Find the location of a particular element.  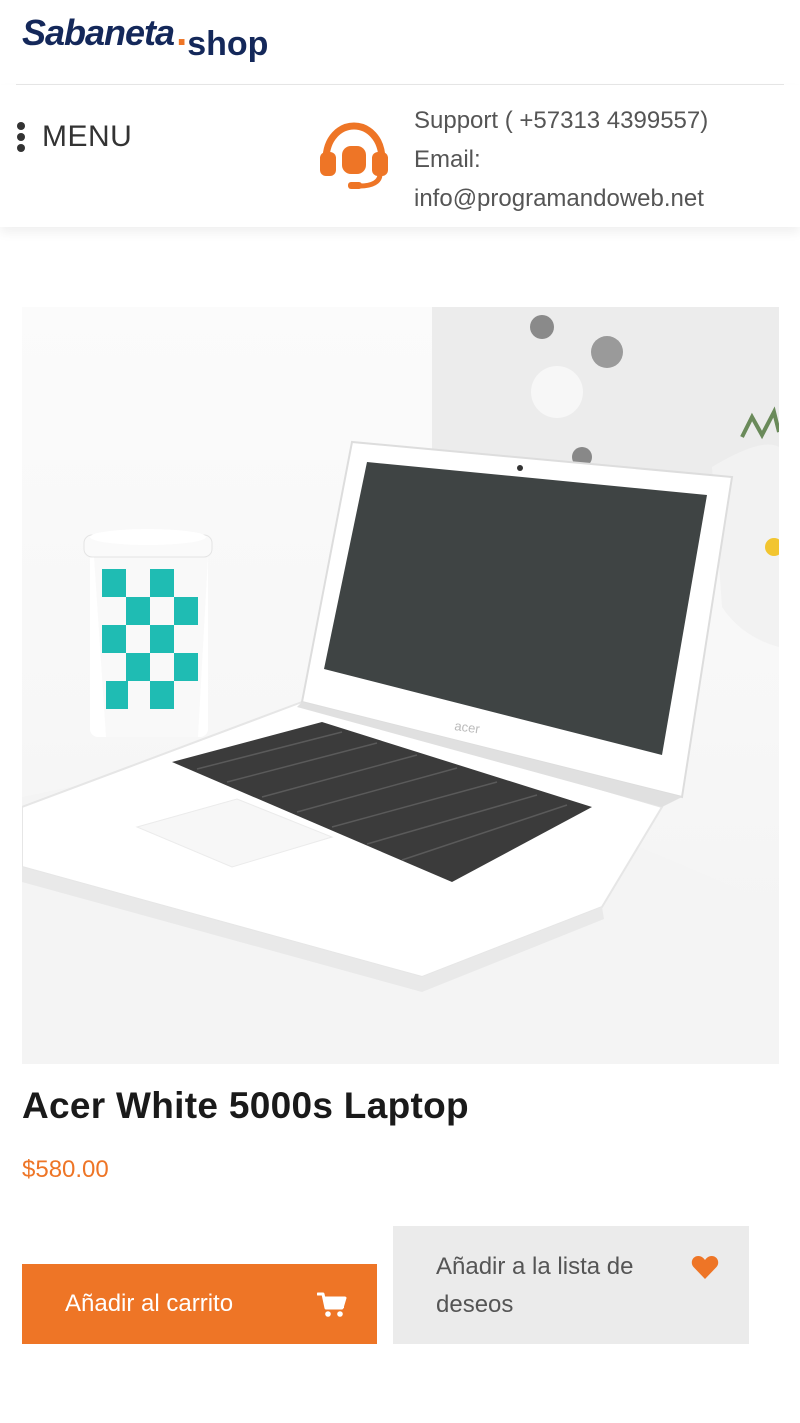

add-to-cart-label: Añadir al carrito is located at coordinates (149, 1303).